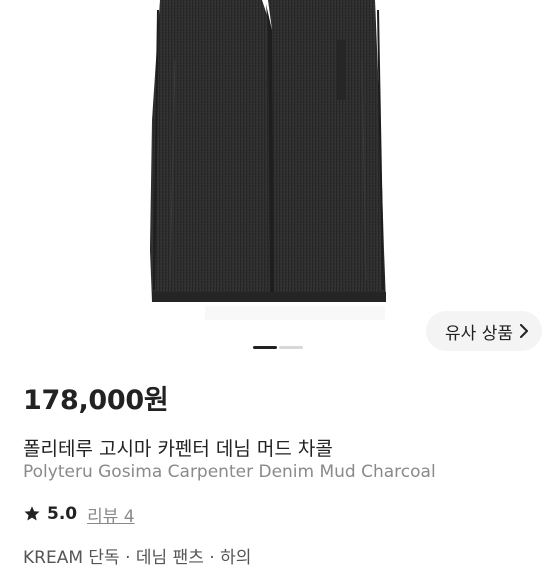 This screenshot has height=568, width=555. I want to click on gallery-page-indicator, so click(278, 347).